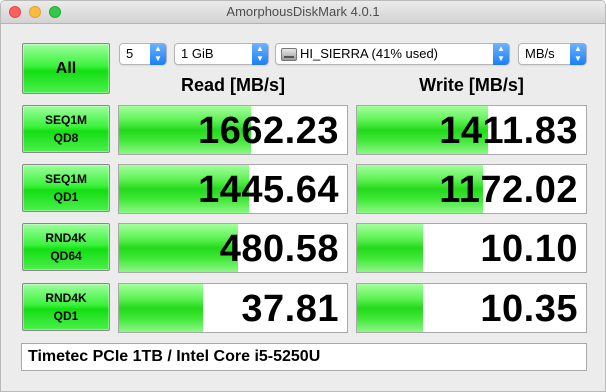 The height and width of the screenshot is (392, 606). I want to click on write-value: 10.10, so click(529, 249).